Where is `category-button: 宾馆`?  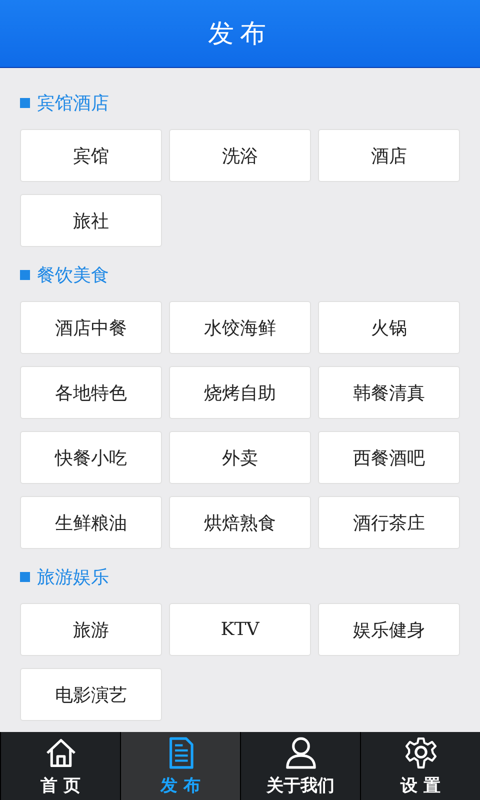 category-button: 宾馆 is located at coordinates (91, 155).